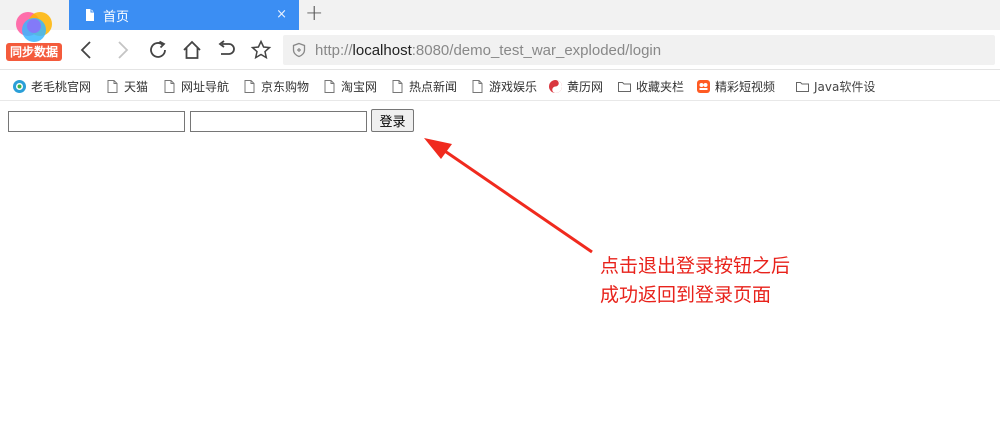 Image resolution: width=1000 pixels, height=422 pixels. What do you see at coordinates (116, 17) in the screenshot?
I see `tab-title: 首页` at bounding box center [116, 17].